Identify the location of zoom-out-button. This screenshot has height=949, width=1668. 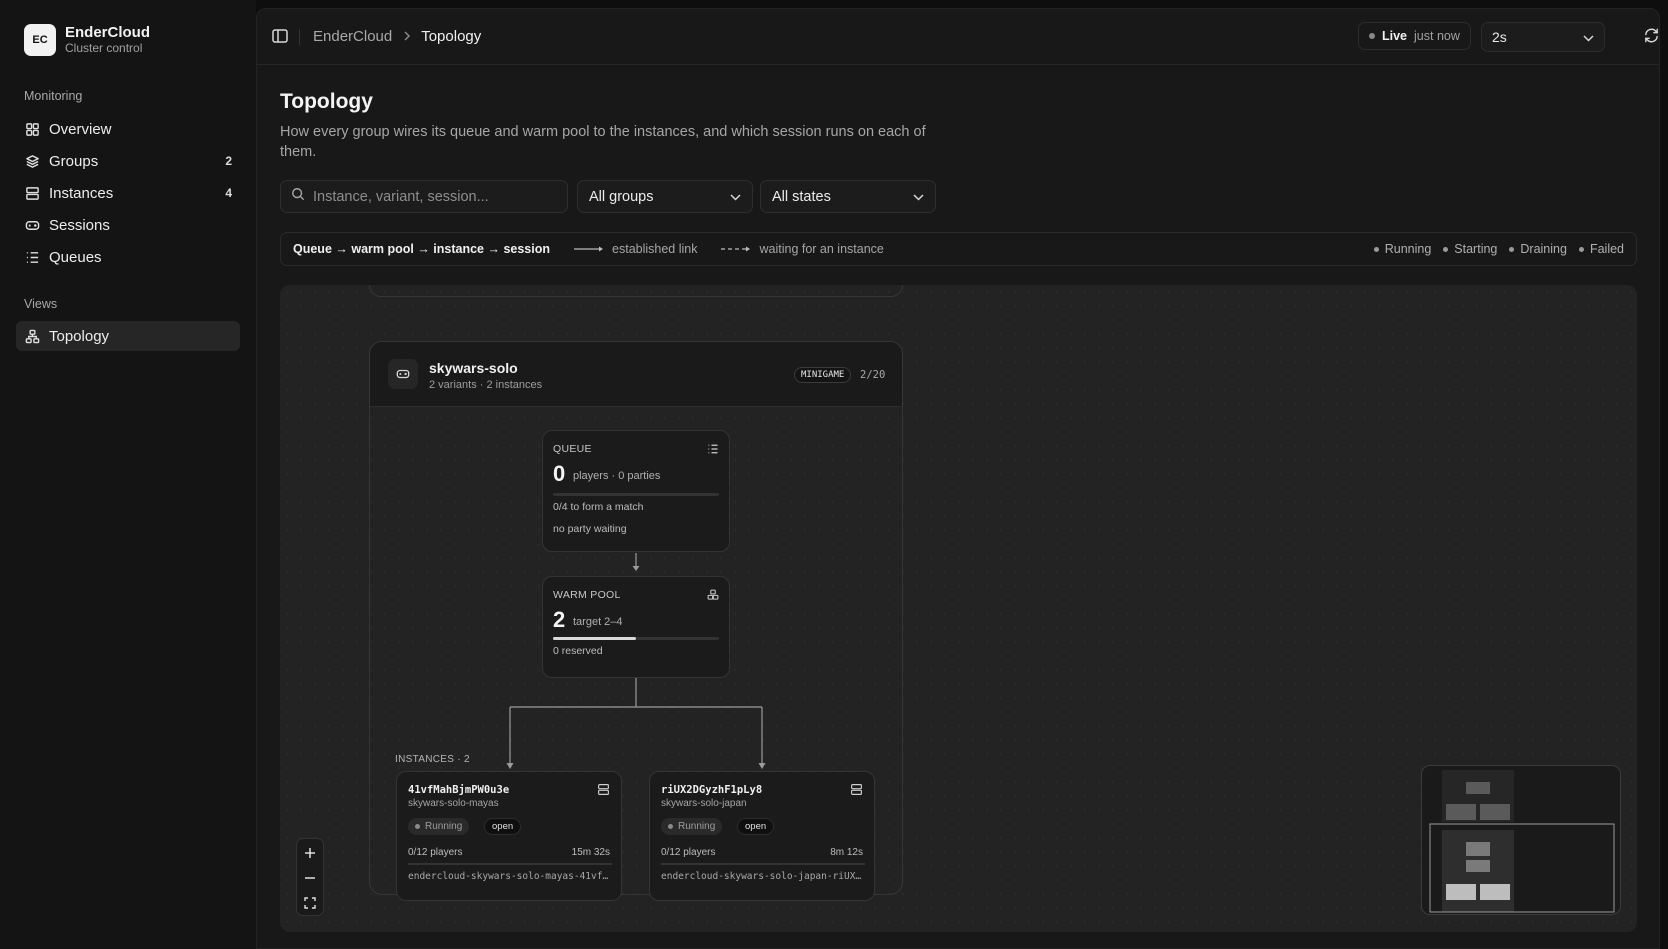
(310, 877).